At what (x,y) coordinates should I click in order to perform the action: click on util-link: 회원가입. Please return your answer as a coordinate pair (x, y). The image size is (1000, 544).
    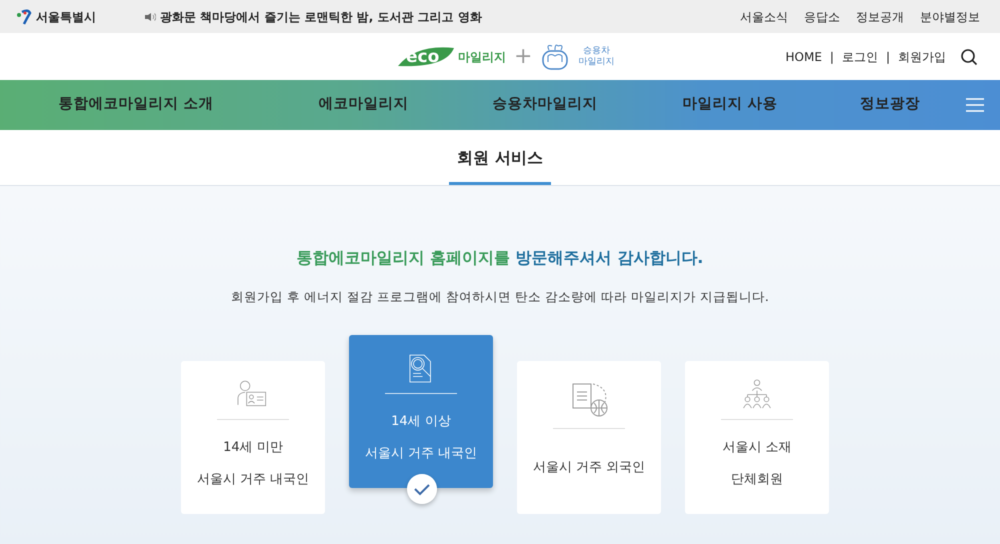
    Looking at the image, I should click on (922, 57).